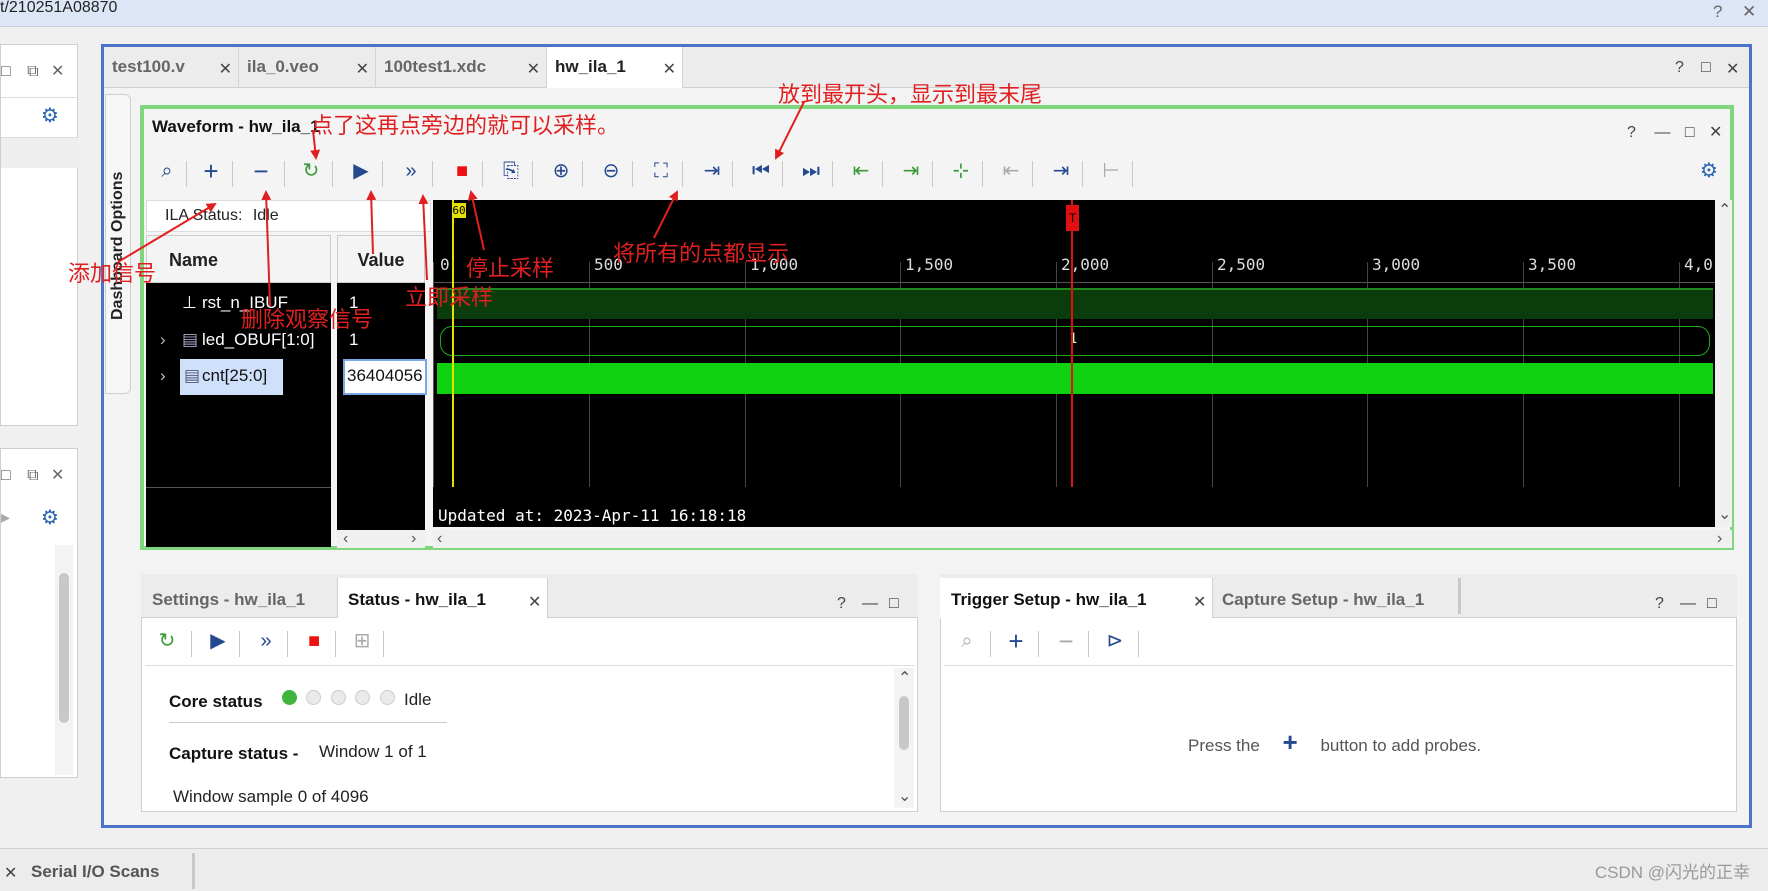 This screenshot has height=891, width=1768. Describe the element at coordinates (1016, 641) in the screenshot. I see `add-probe-button: +` at that location.